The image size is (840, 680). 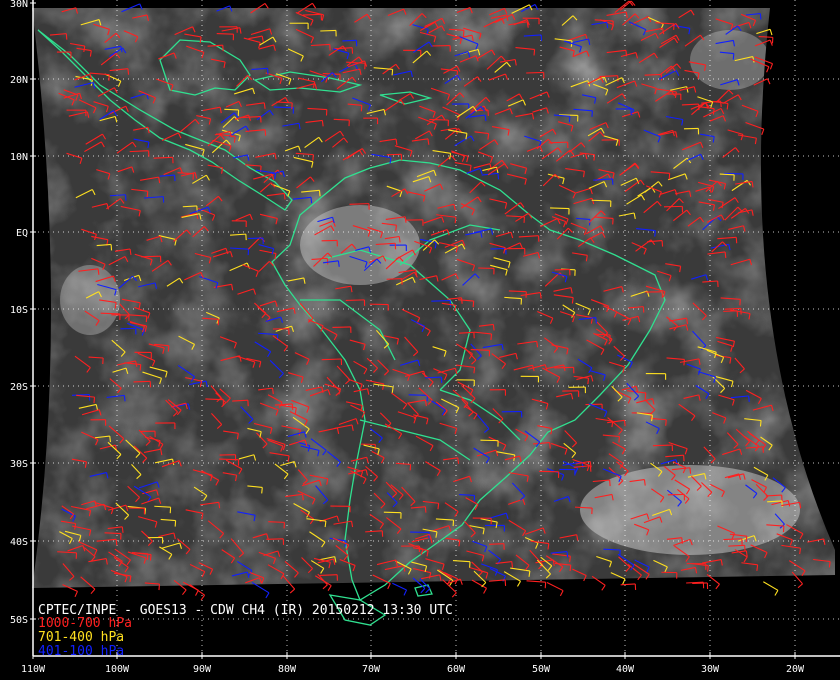 I want to click on lat-label: 20N, so click(x=19, y=80).